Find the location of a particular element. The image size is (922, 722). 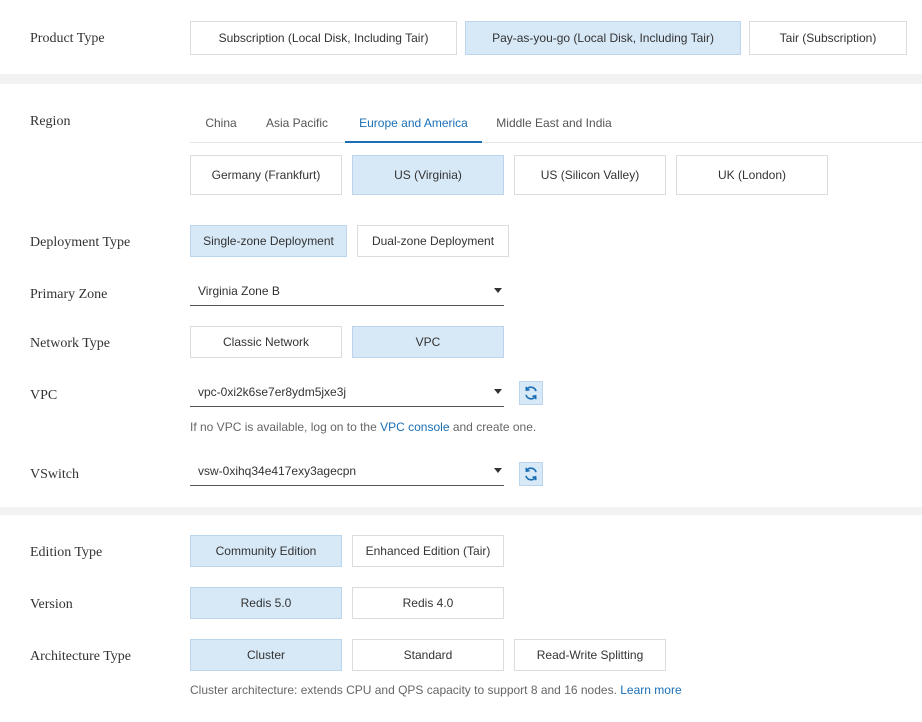

vpc-value: vpc-0xi2k6se7er8ydm5jxe3j is located at coordinates (272, 391).